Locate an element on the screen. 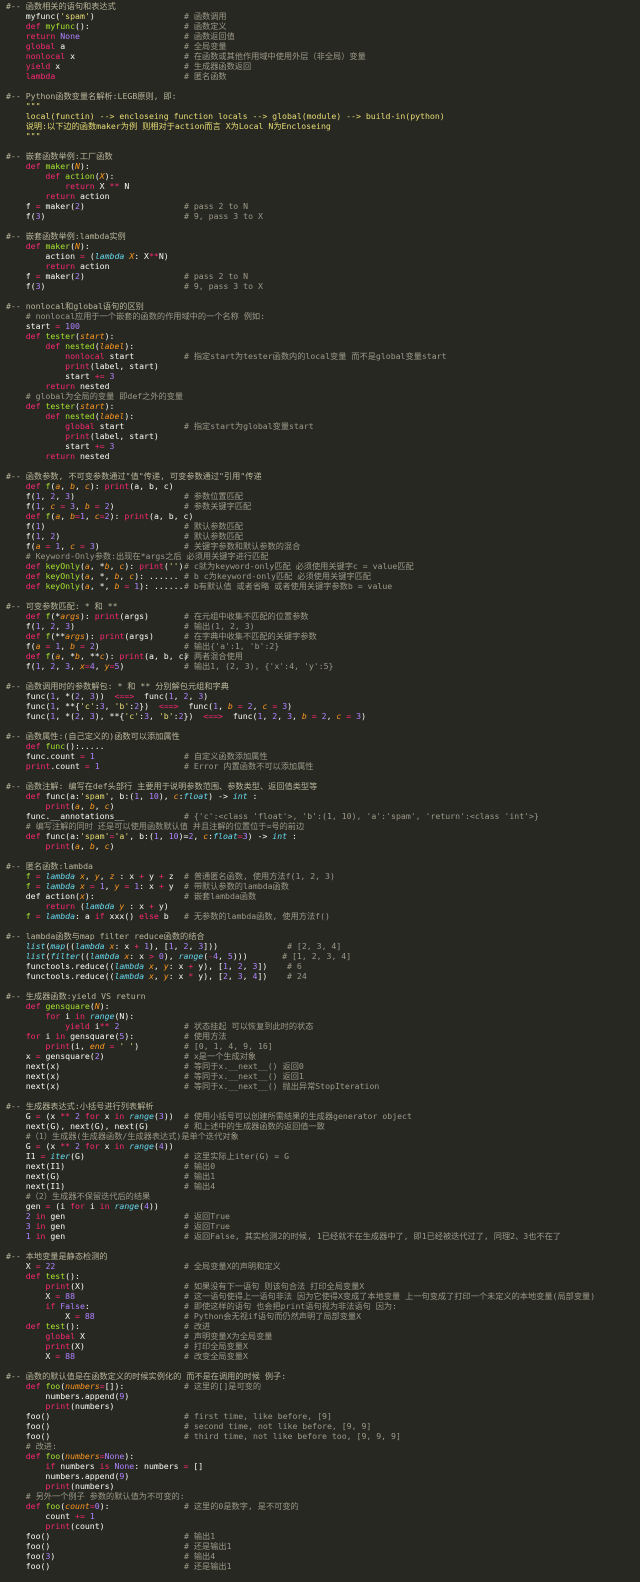 The height and width of the screenshot is (1582, 640). code-line: for i in range(N): is located at coordinates (323, 1016).